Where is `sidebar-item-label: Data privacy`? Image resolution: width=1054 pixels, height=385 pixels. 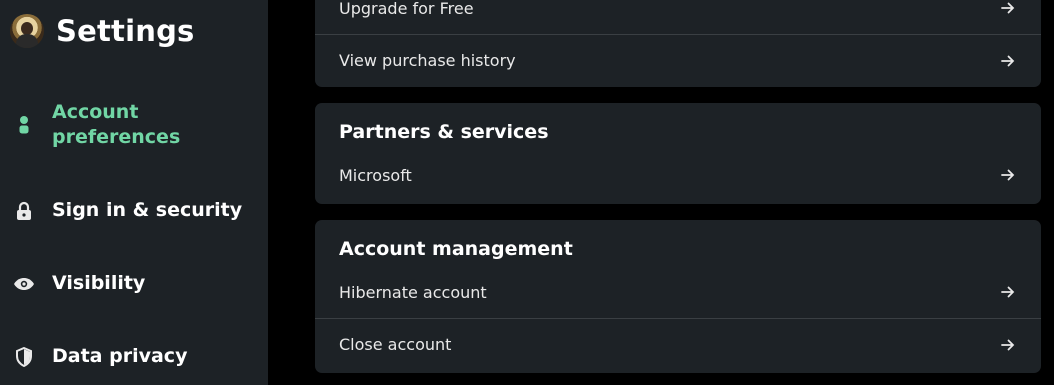
sidebar-item-label: Data privacy is located at coordinates (120, 356).